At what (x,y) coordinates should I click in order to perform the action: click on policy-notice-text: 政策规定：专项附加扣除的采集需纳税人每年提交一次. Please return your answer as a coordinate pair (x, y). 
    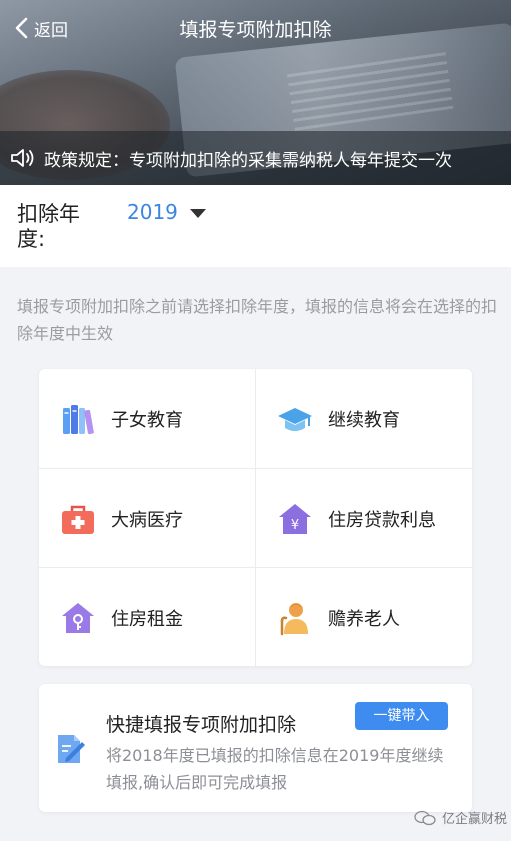
    Looking at the image, I should click on (248, 160).